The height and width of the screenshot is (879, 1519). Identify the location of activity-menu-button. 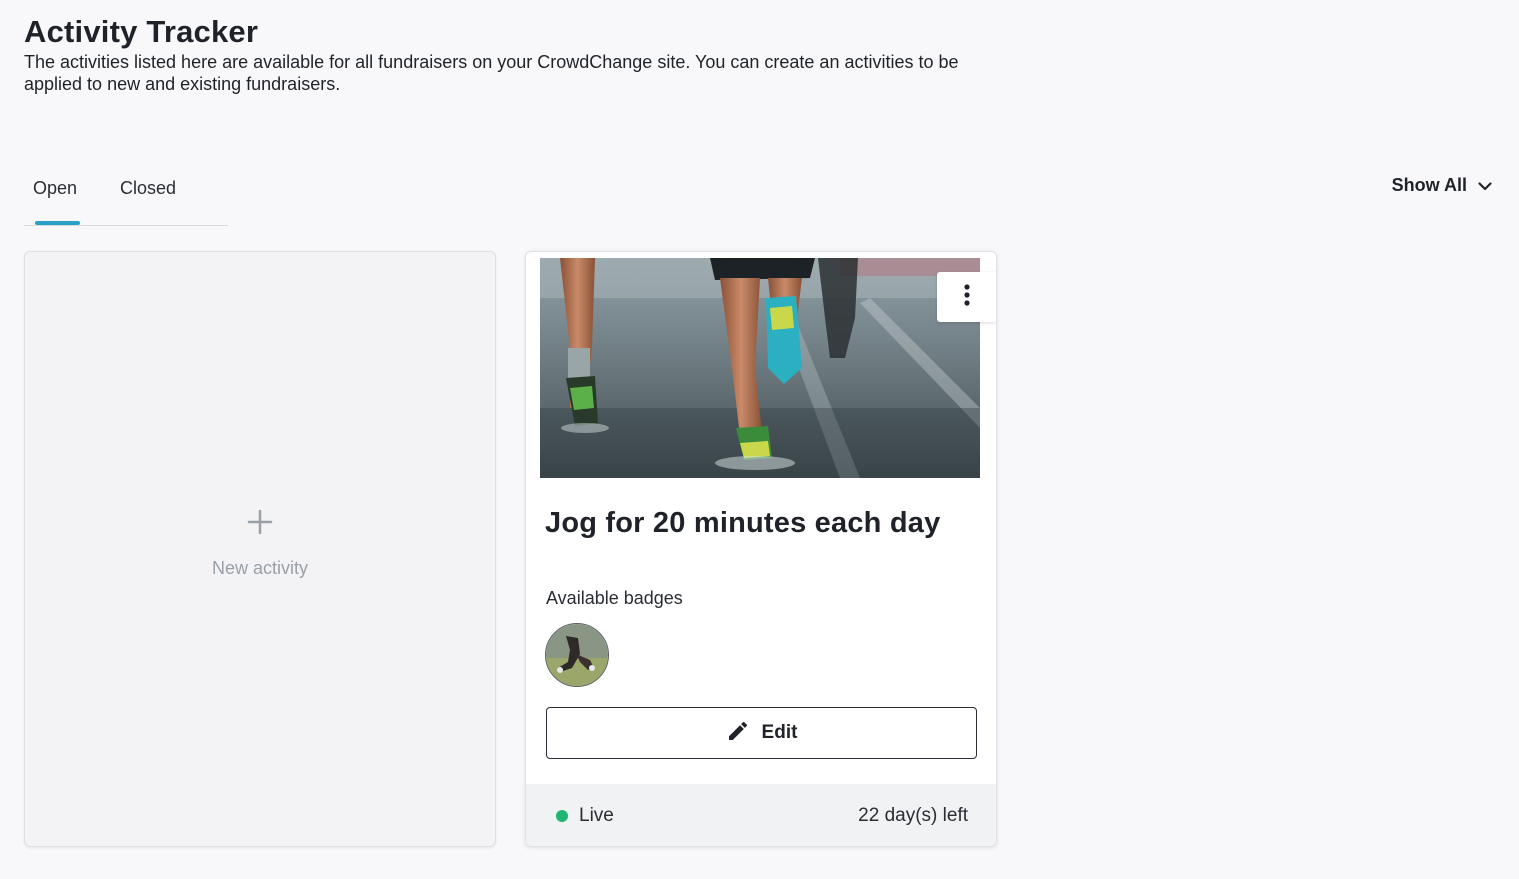
(966, 297).